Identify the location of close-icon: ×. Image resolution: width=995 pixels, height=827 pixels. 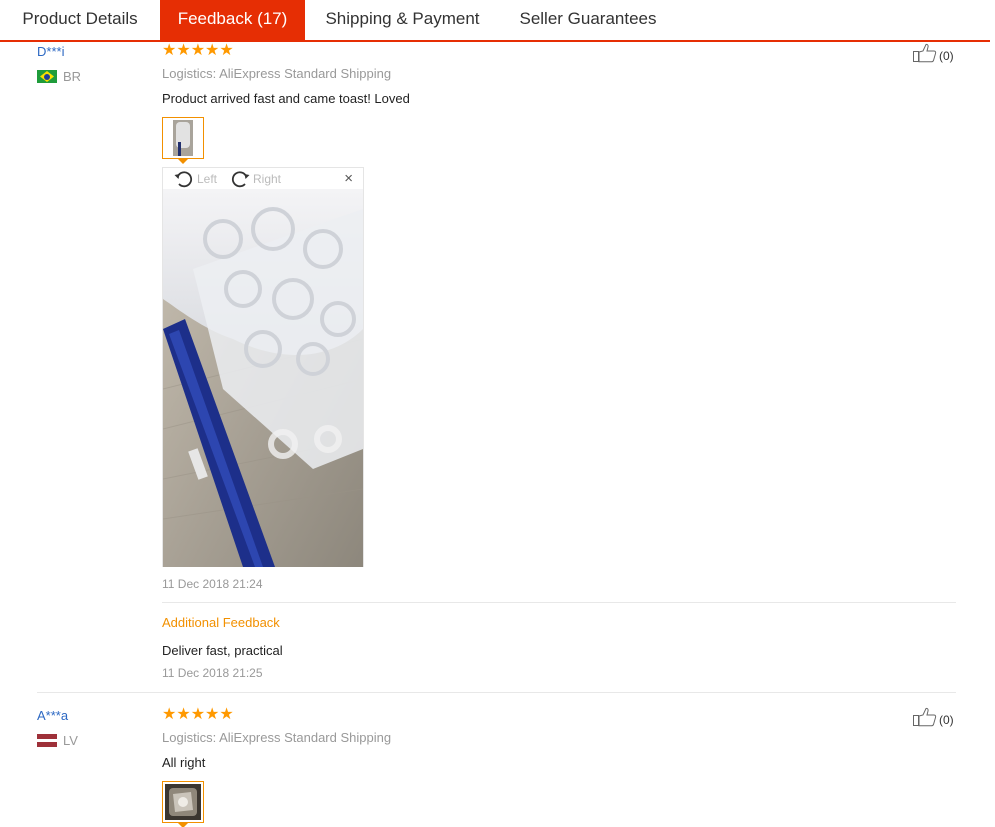
(348, 178).